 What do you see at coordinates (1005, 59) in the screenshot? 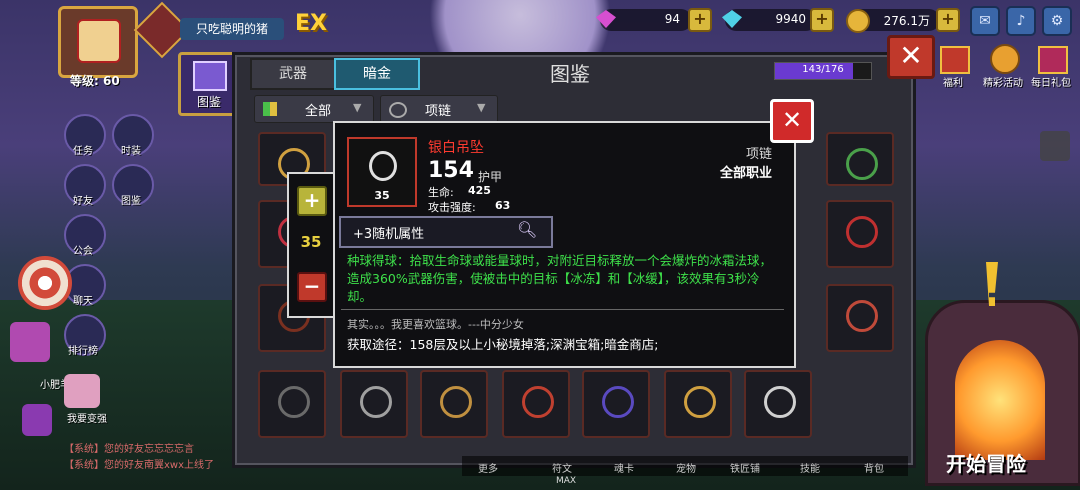
I see `event-icon` at bounding box center [1005, 59].